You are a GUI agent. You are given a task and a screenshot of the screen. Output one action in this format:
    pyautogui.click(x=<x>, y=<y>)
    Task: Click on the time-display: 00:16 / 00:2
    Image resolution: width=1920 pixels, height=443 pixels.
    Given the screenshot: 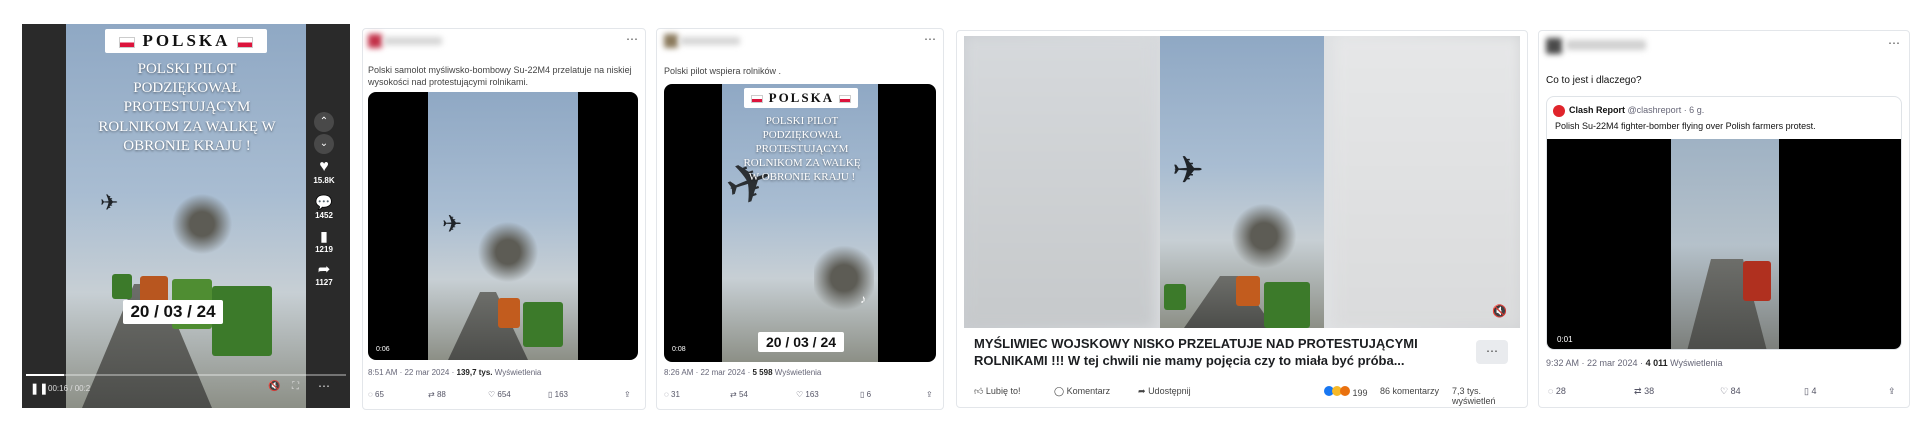 What is the action you would take?
    pyautogui.click(x=69, y=388)
    